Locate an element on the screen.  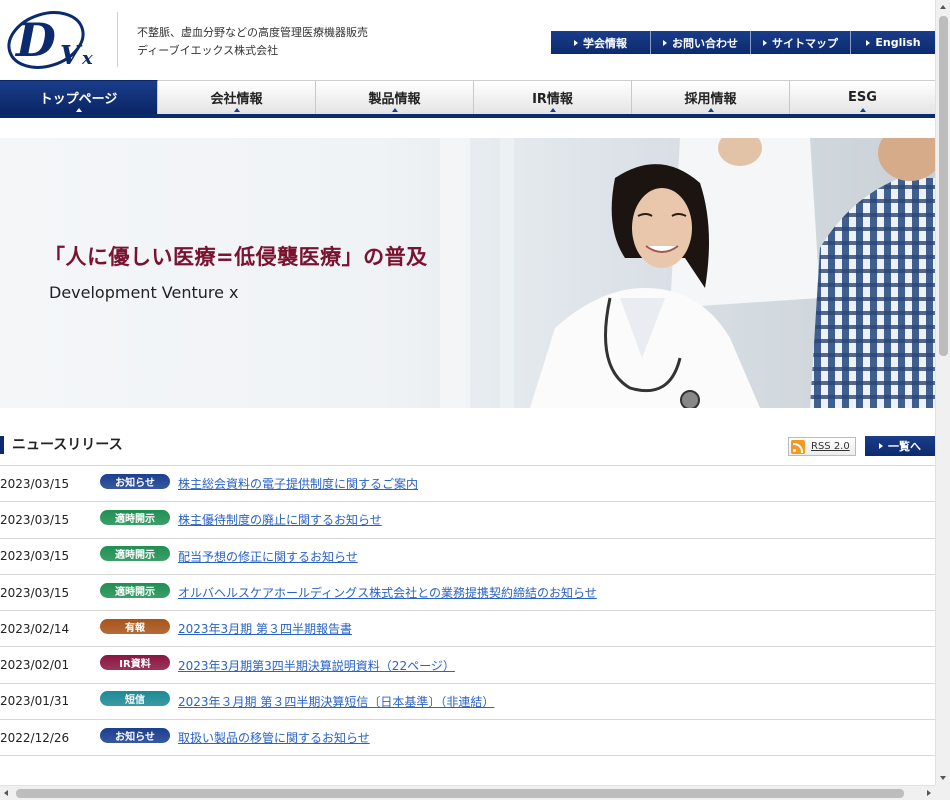
svg-text: V is located at coordinates (71, 56).